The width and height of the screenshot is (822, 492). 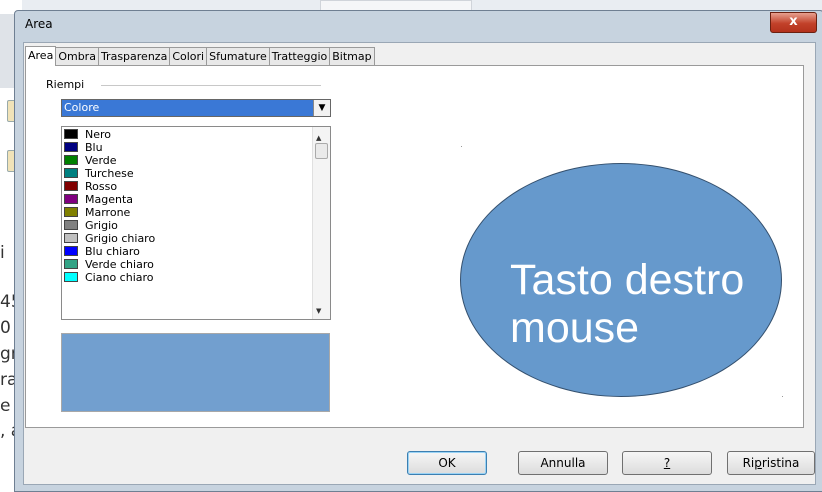 I want to click on color-name: Verde, so click(x=101, y=160).